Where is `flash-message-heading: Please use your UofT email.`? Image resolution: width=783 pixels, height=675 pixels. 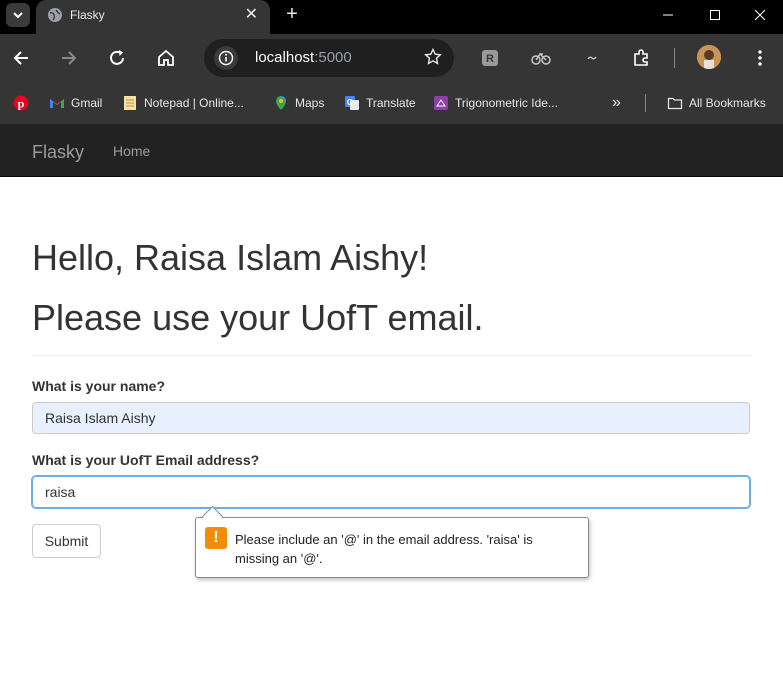
flash-message-heading: Please use your UofT email. is located at coordinates (258, 317).